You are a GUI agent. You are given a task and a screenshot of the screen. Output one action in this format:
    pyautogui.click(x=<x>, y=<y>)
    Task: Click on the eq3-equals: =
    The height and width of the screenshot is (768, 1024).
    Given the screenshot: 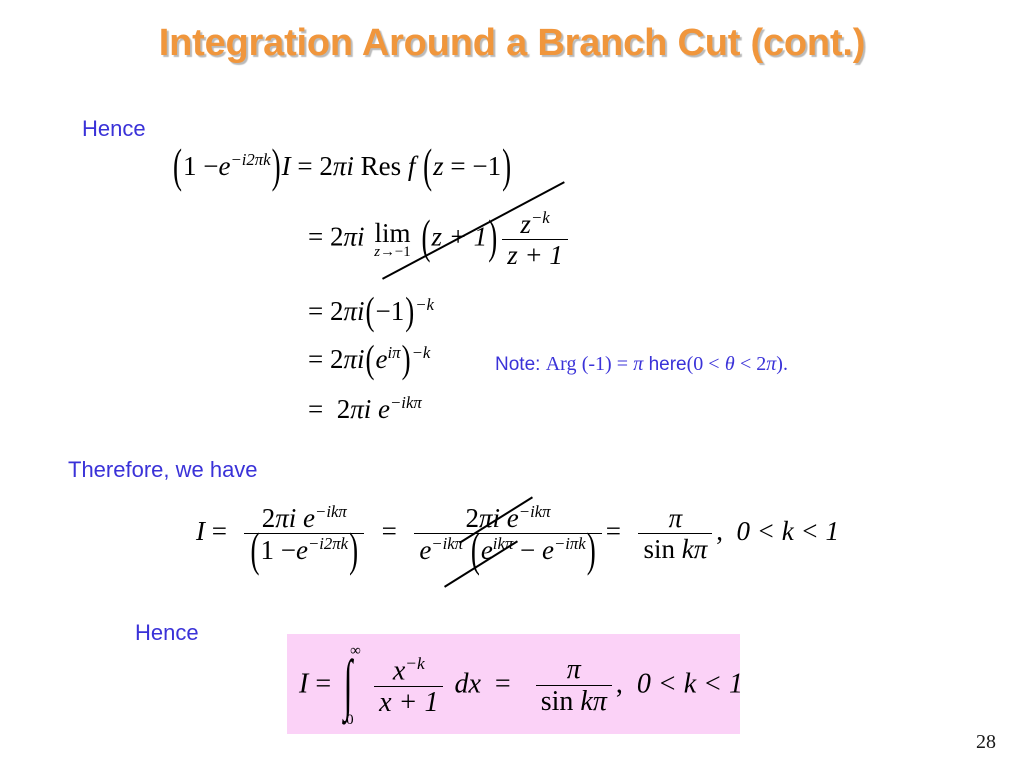 What is the action you would take?
    pyautogui.click(x=316, y=311)
    